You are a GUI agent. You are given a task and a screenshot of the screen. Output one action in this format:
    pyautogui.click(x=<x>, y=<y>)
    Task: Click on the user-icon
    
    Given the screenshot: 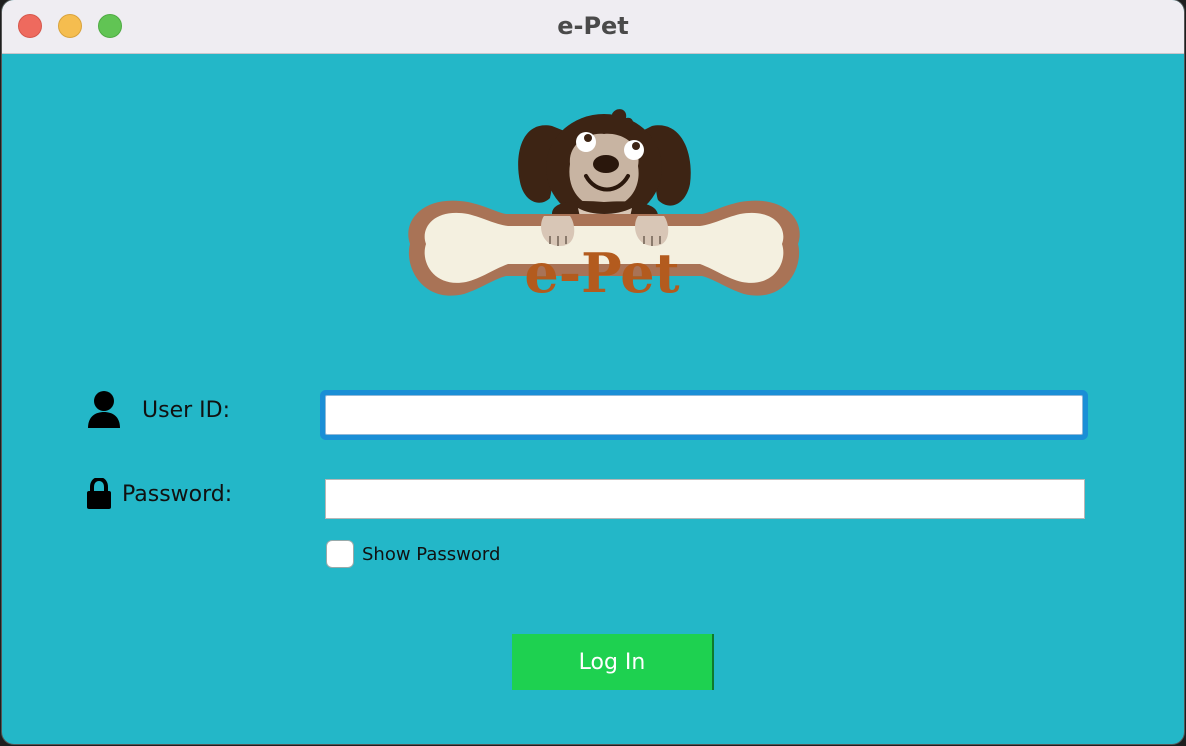 What is the action you would take?
    pyautogui.click(x=104, y=409)
    